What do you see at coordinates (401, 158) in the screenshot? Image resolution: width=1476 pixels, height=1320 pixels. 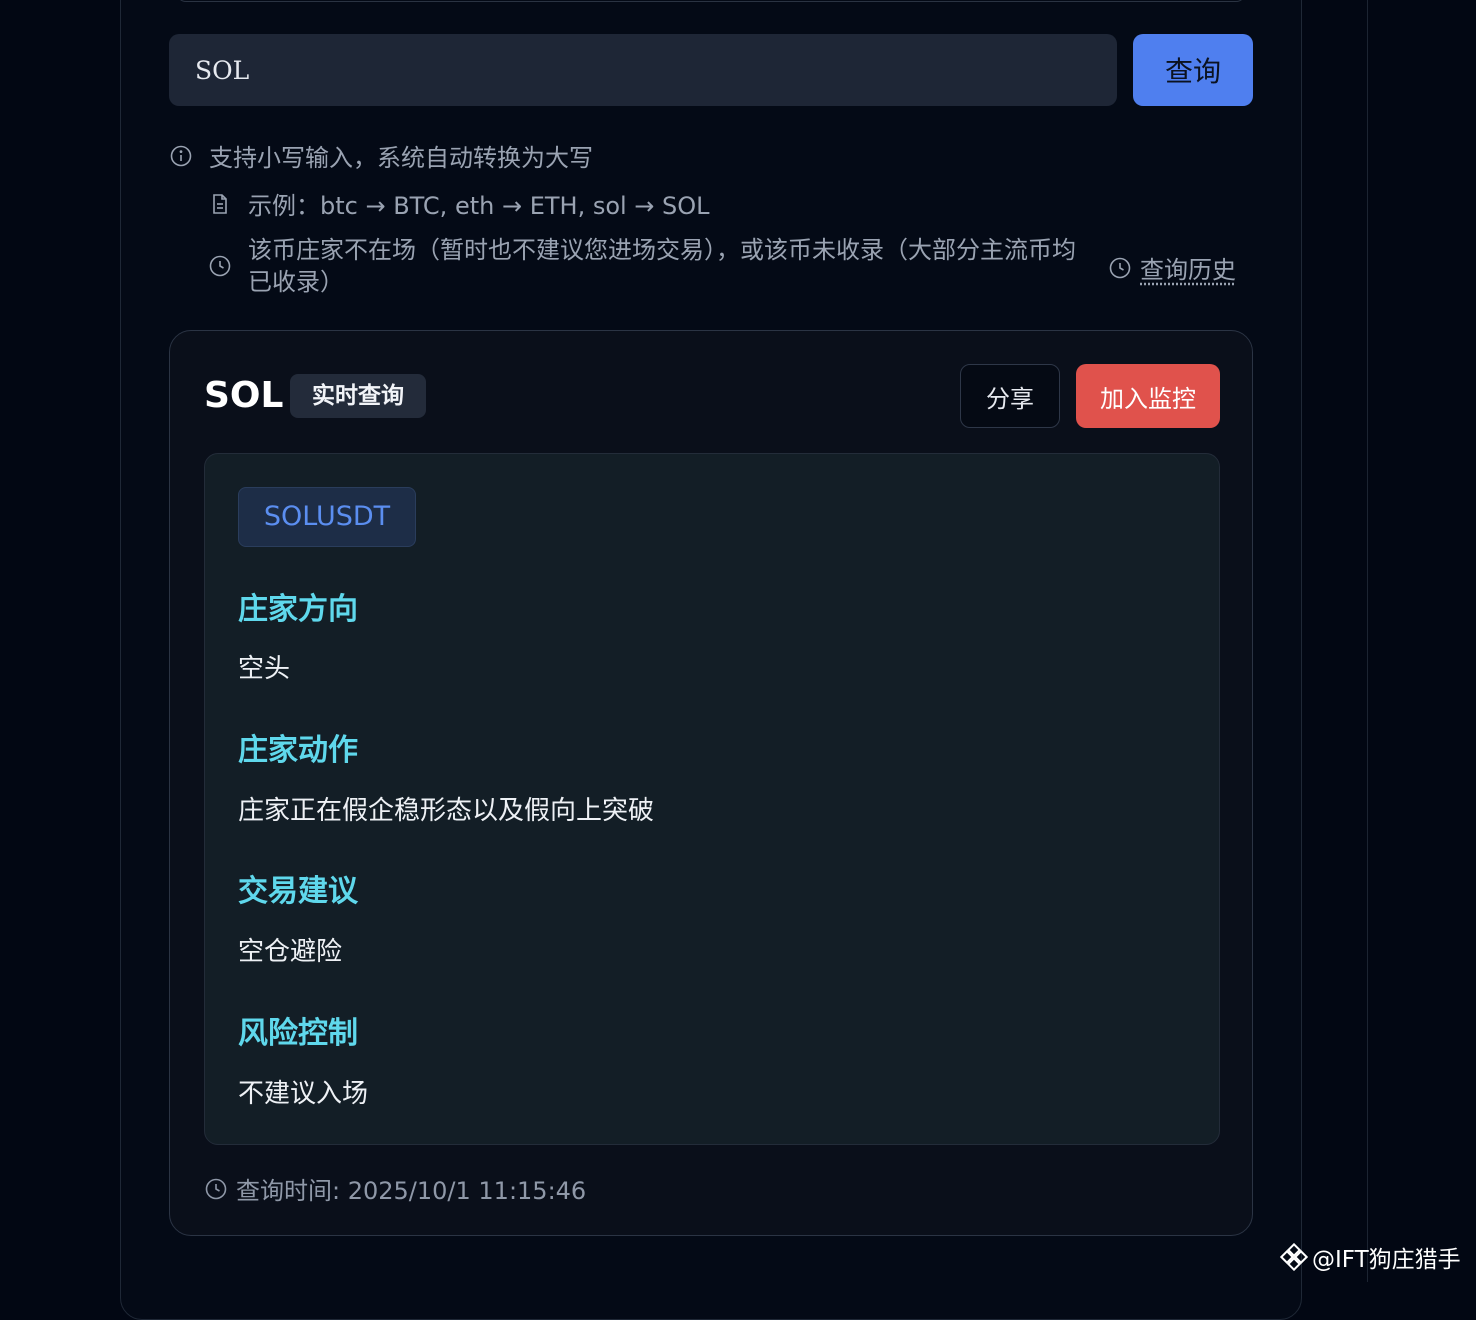 I see `hint-lowercase-text: 支持小写输入，系统自动转换为大写` at bounding box center [401, 158].